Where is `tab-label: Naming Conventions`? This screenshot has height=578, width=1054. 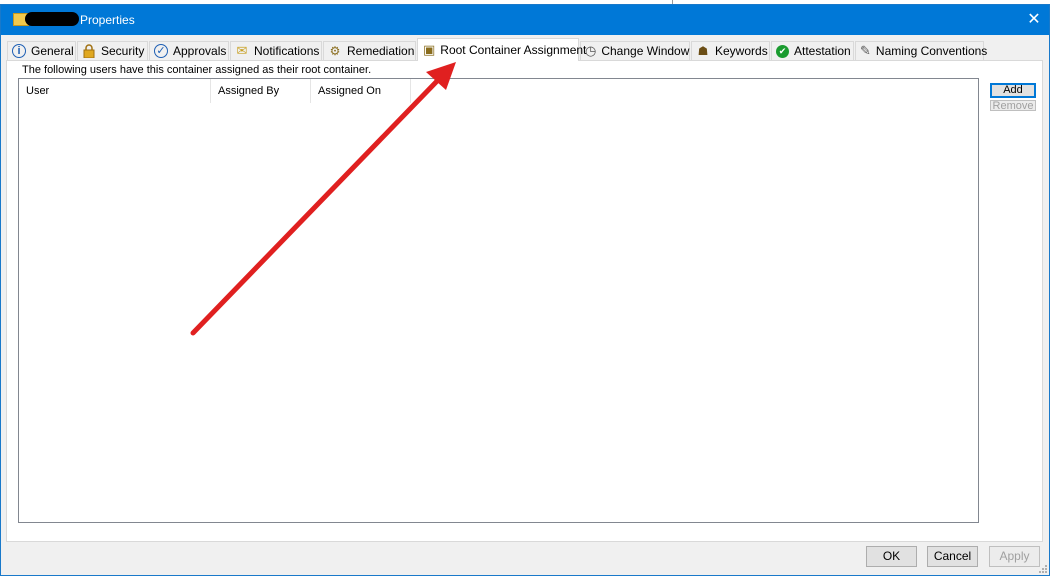 tab-label: Naming Conventions is located at coordinates (931, 51).